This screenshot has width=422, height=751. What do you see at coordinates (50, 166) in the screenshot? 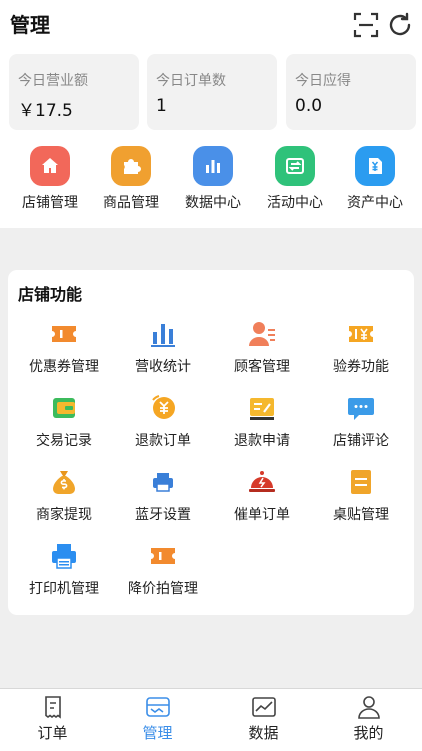
I see `store-icon` at bounding box center [50, 166].